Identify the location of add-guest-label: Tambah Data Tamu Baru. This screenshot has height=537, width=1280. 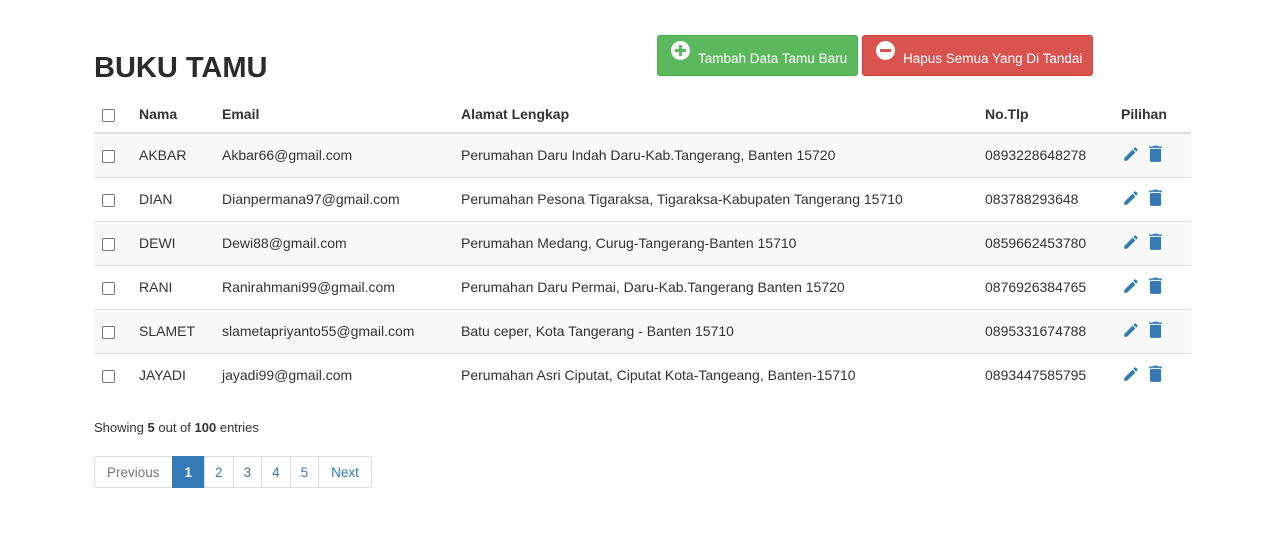
(773, 58).